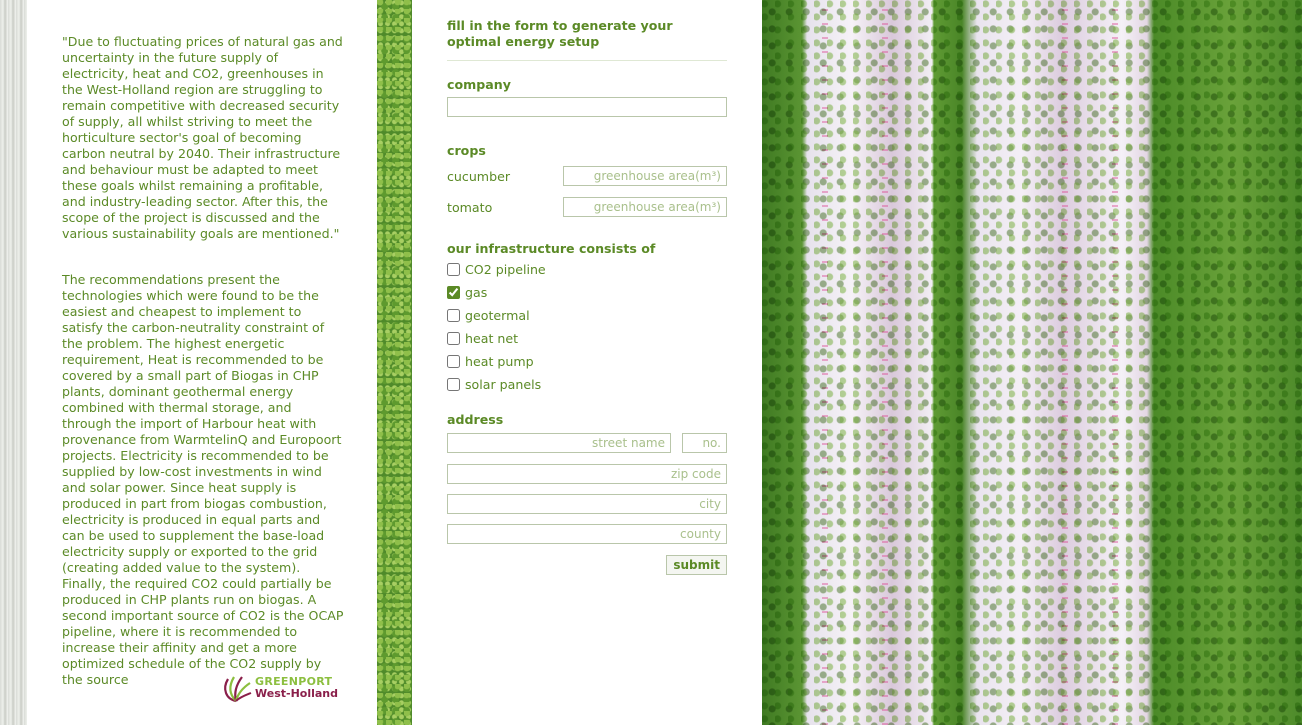  I want to click on checkbox-row-heat-net: heat net, so click(587, 338).